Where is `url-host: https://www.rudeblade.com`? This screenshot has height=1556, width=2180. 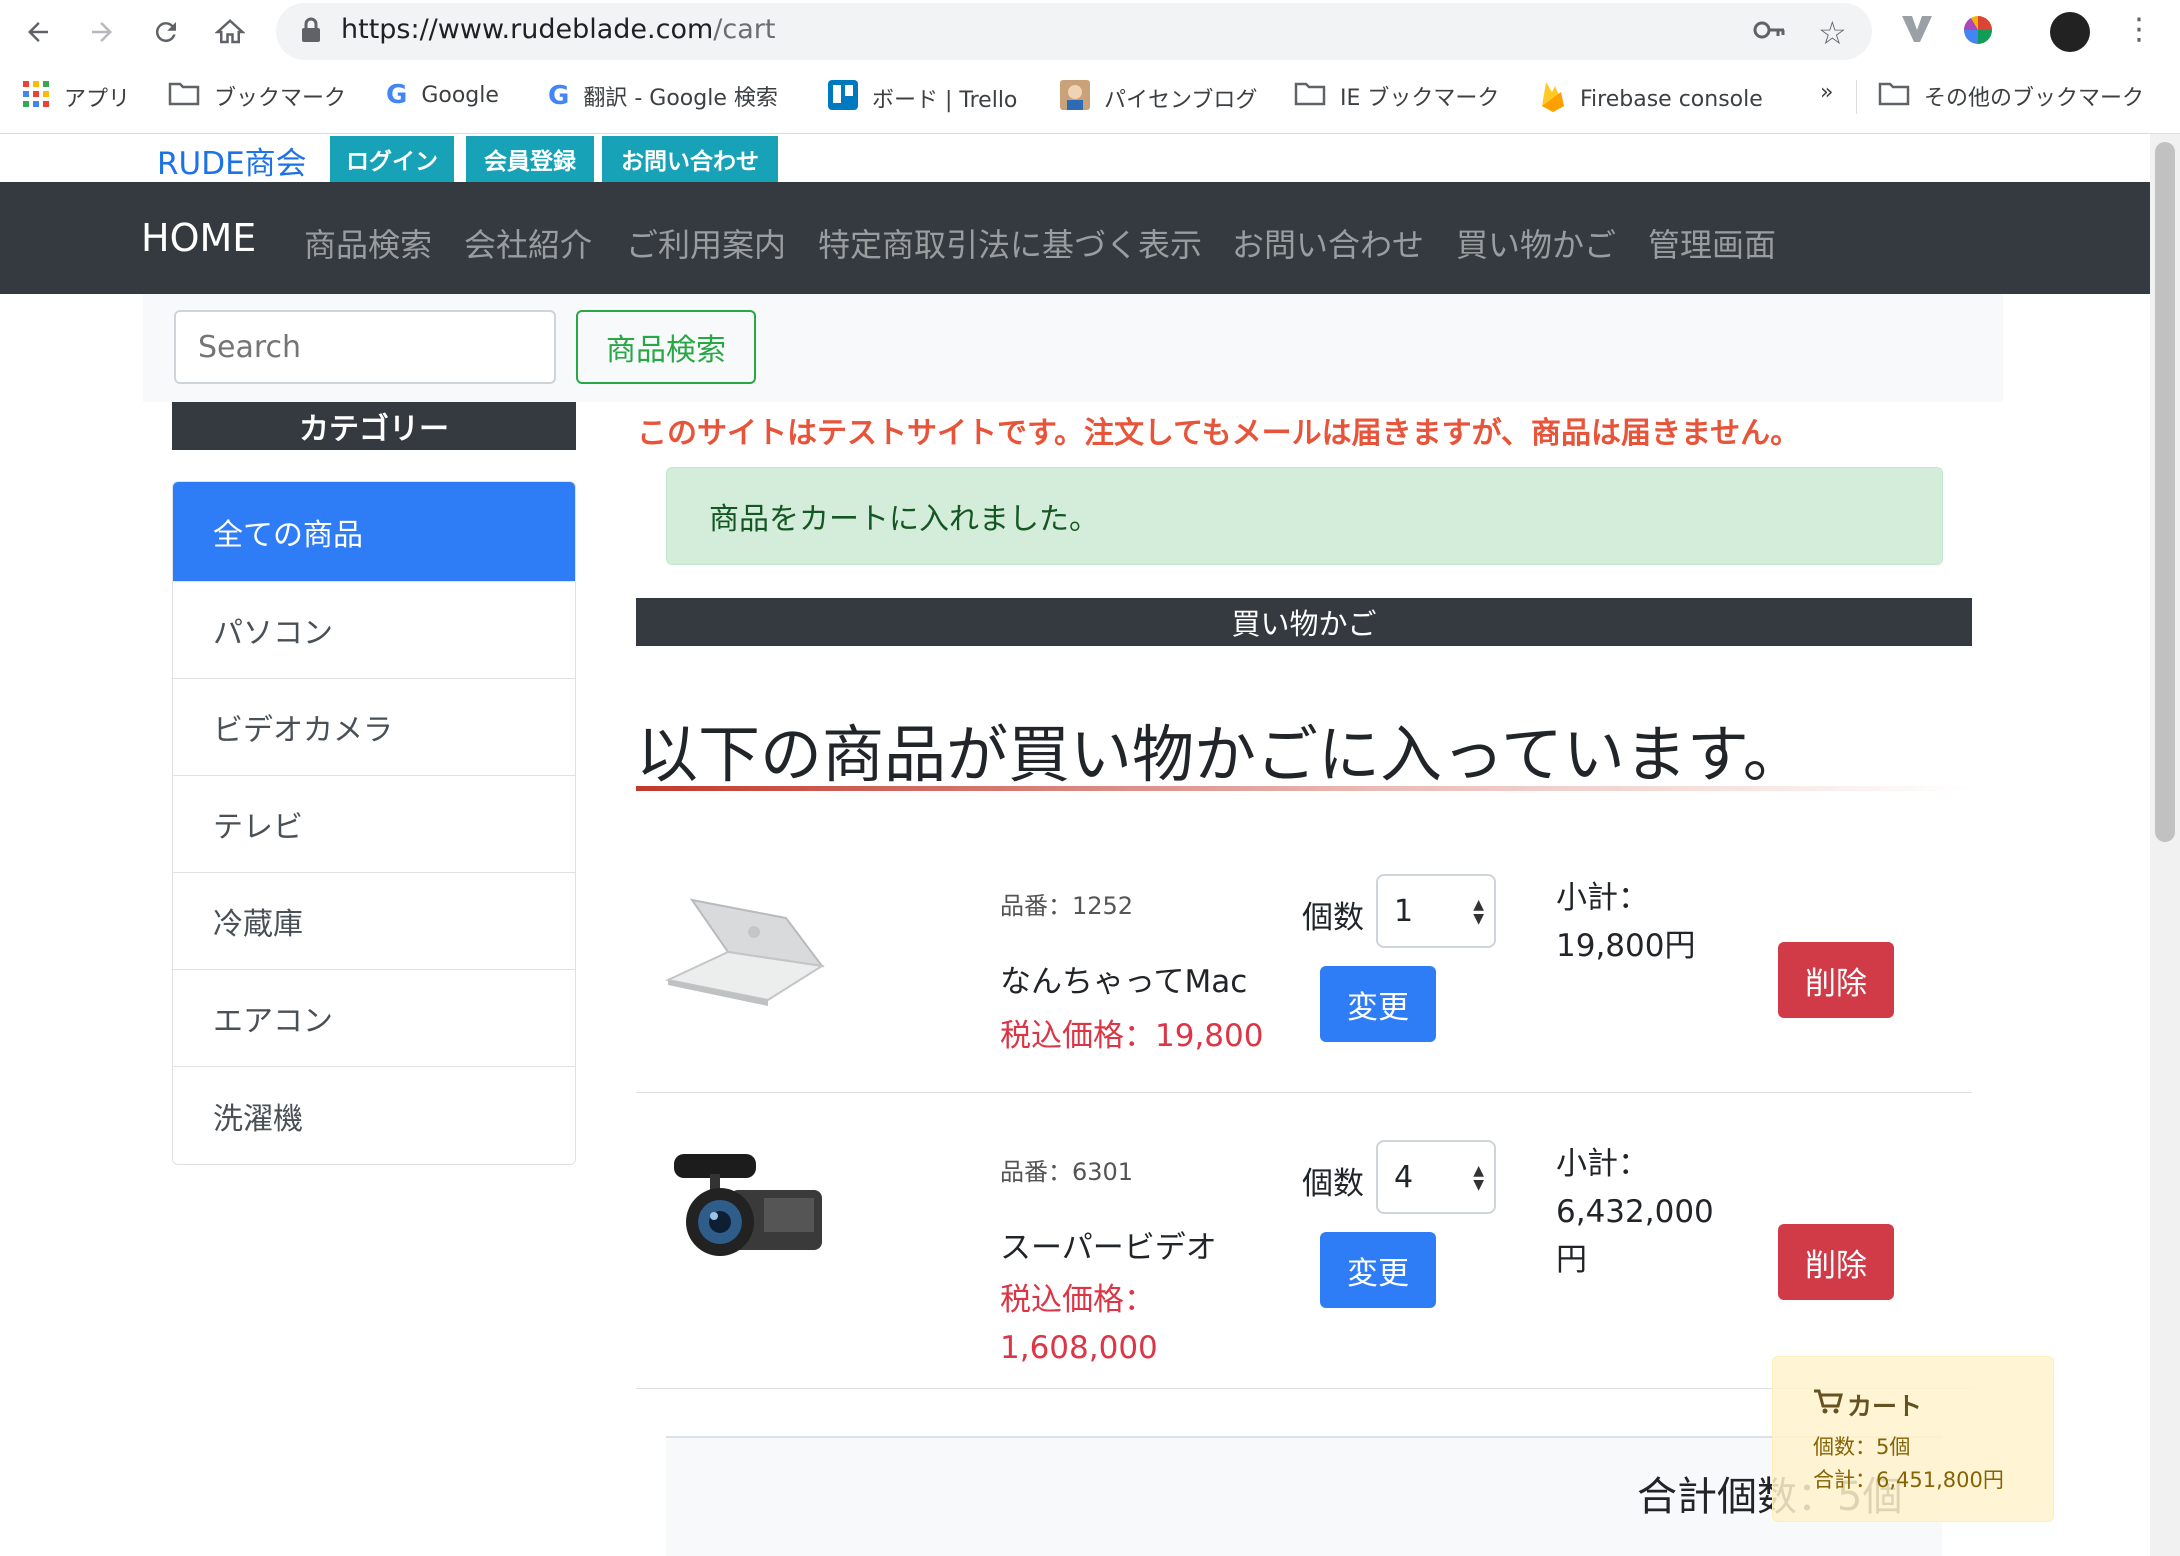 url-host: https://www.rudeblade.com is located at coordinates (527, 29).